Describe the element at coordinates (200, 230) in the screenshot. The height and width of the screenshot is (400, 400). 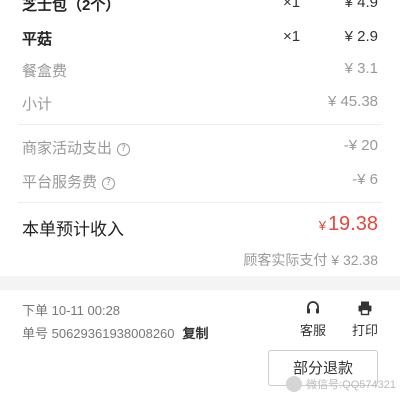
I see `income-row: 本单预计收入 ¥19.38` at that location.